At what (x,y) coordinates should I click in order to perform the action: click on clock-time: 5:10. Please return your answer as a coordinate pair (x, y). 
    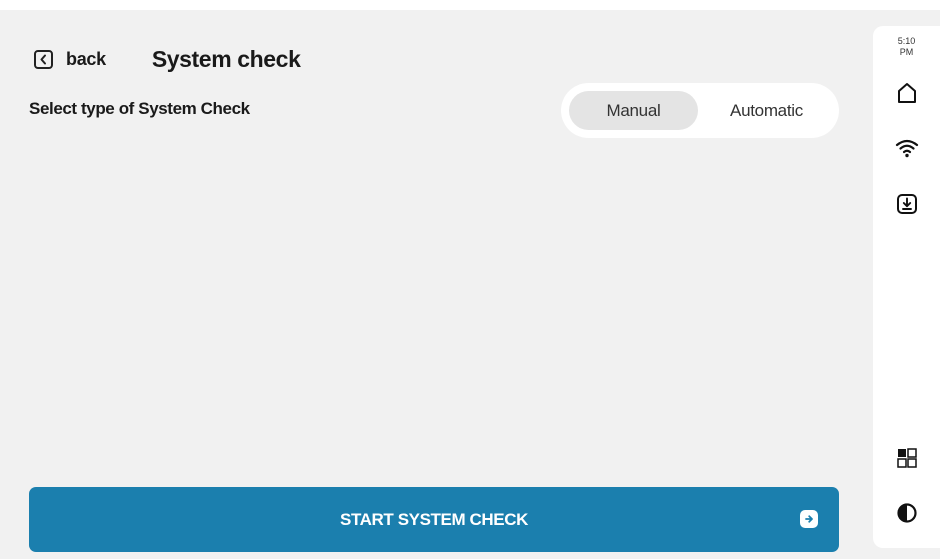
    Looking at the image, I should click on (906, 41).